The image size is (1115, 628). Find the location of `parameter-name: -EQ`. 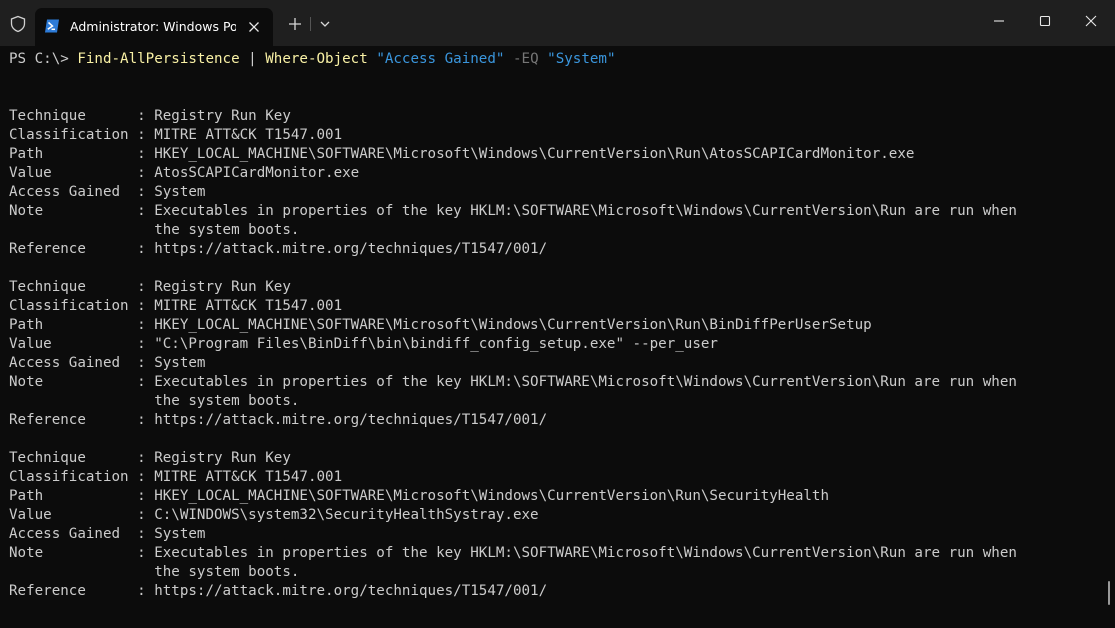

parameter-name: -EQ is located at coordinates (525, 59).